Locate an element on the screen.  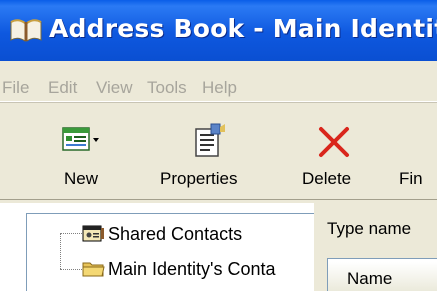
new-button: New is located at coordinates (86, 151).